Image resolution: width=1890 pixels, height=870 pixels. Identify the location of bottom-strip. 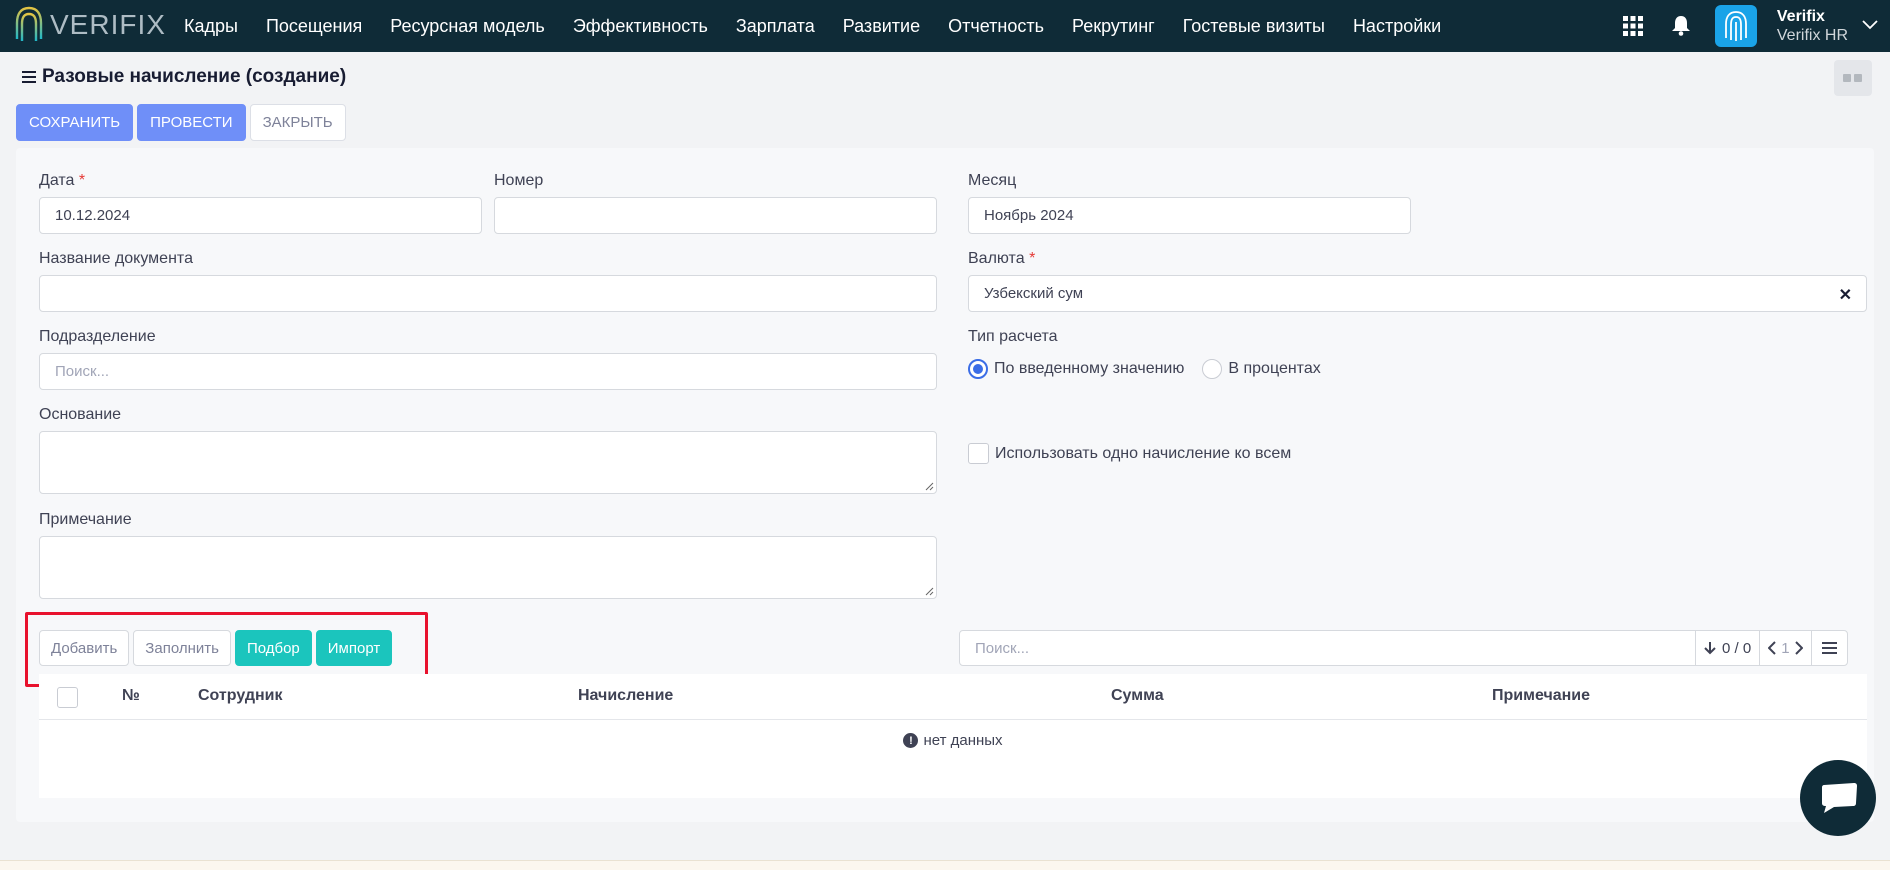
(945, 865).